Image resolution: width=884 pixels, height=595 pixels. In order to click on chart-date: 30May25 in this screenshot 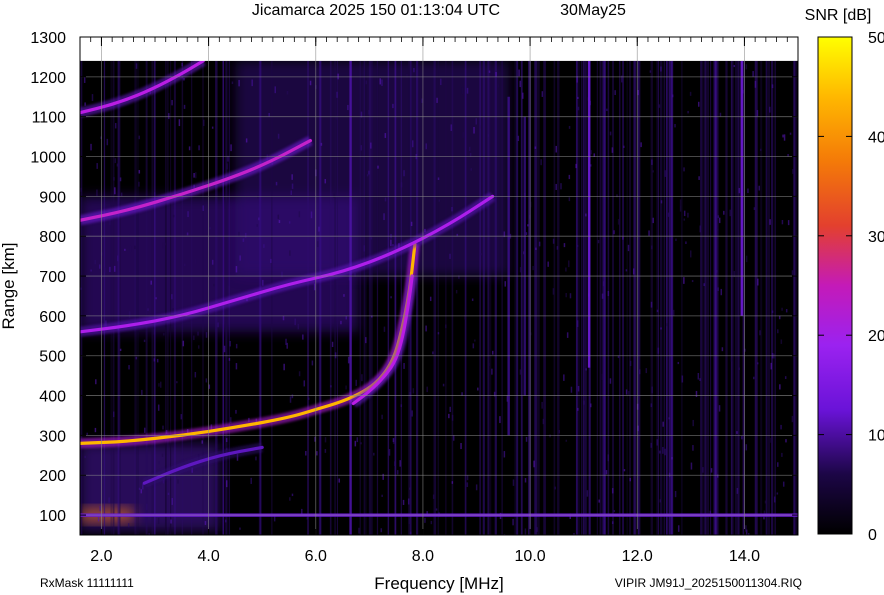, I will do `click(593, 10)`.